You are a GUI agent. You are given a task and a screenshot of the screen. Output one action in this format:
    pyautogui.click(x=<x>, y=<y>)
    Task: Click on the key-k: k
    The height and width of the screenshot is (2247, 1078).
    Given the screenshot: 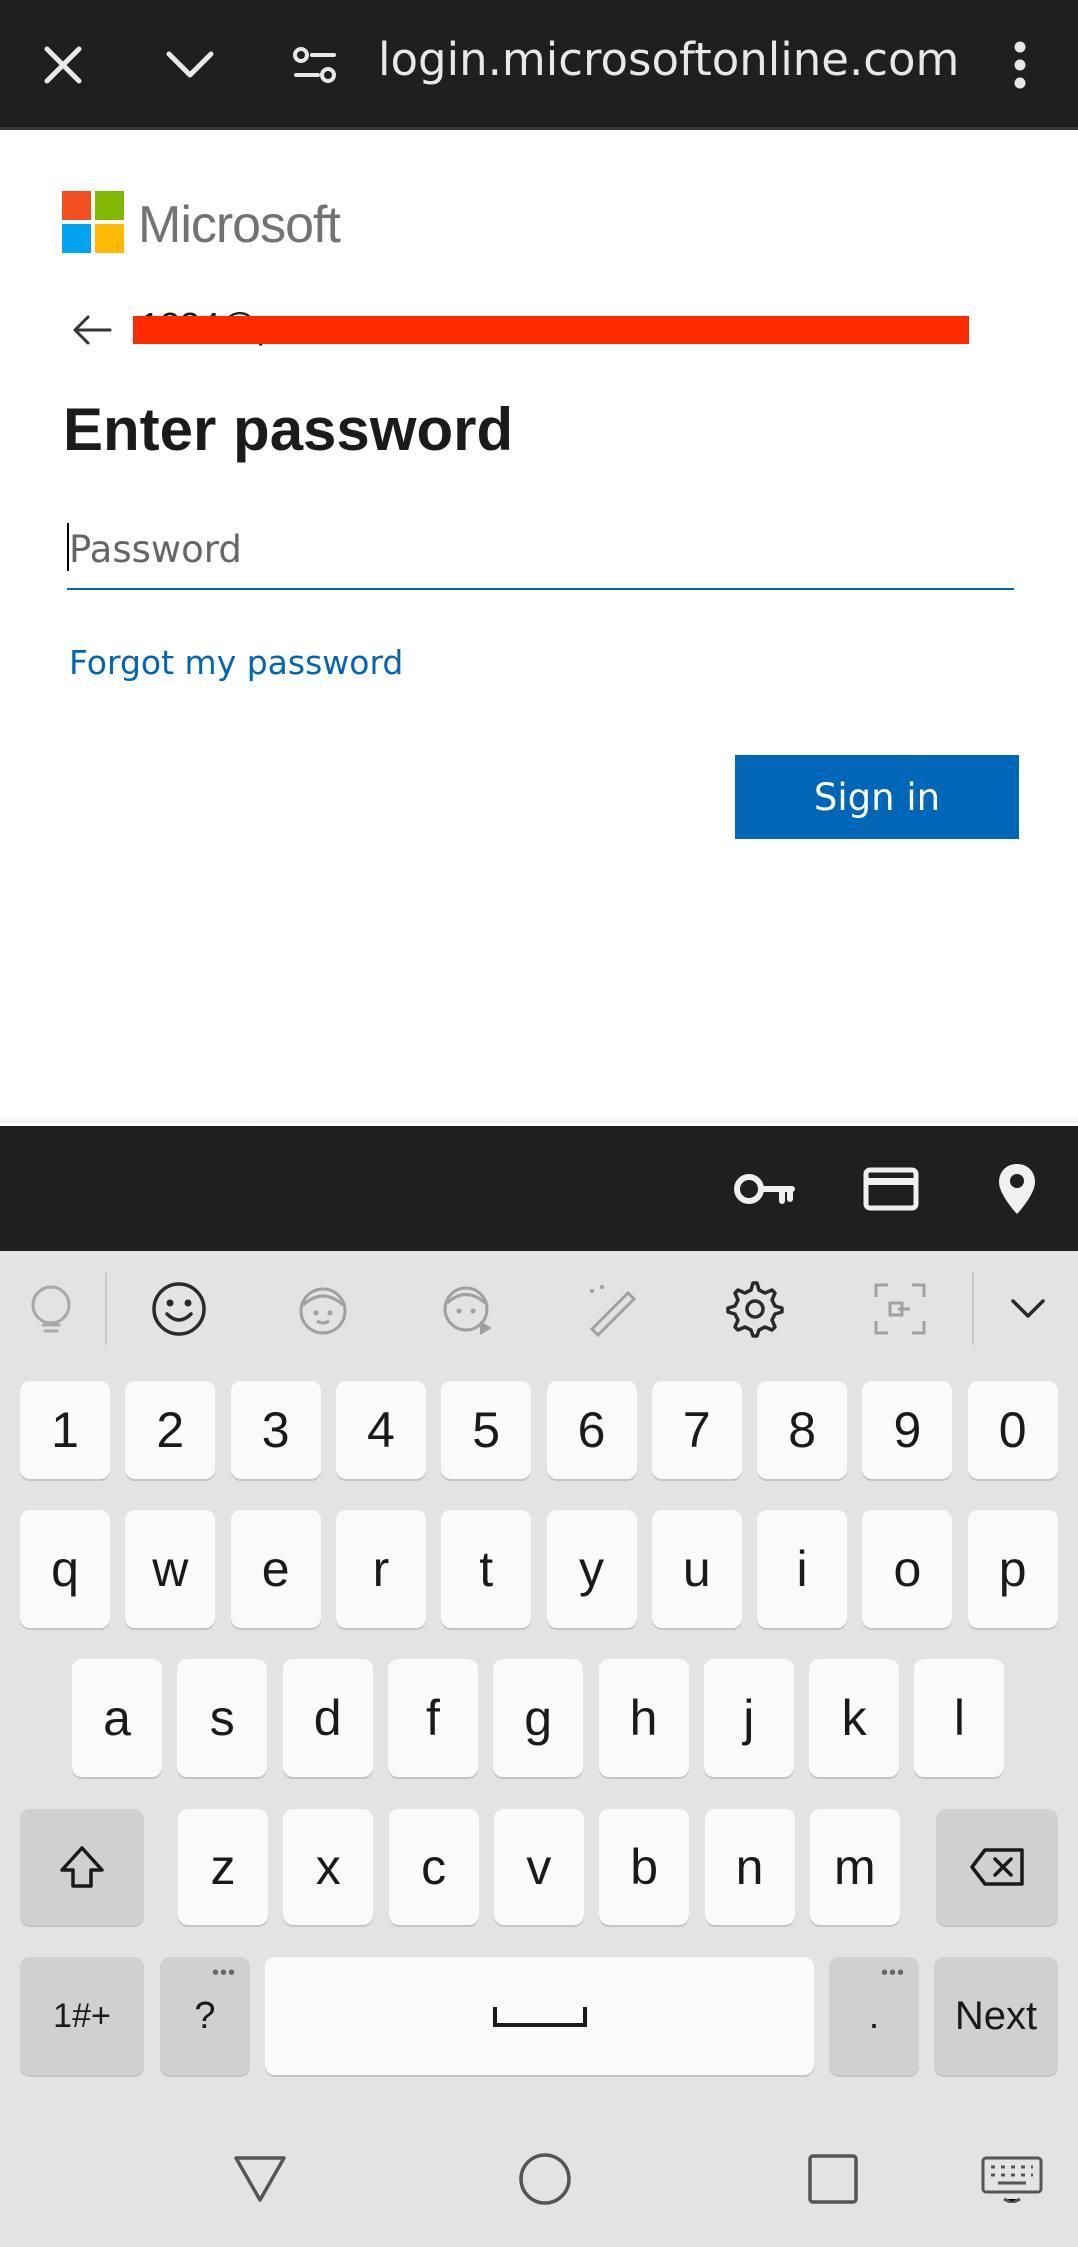 What is the action you would take?
    pyautogui.click(x=854, y=1718)
    